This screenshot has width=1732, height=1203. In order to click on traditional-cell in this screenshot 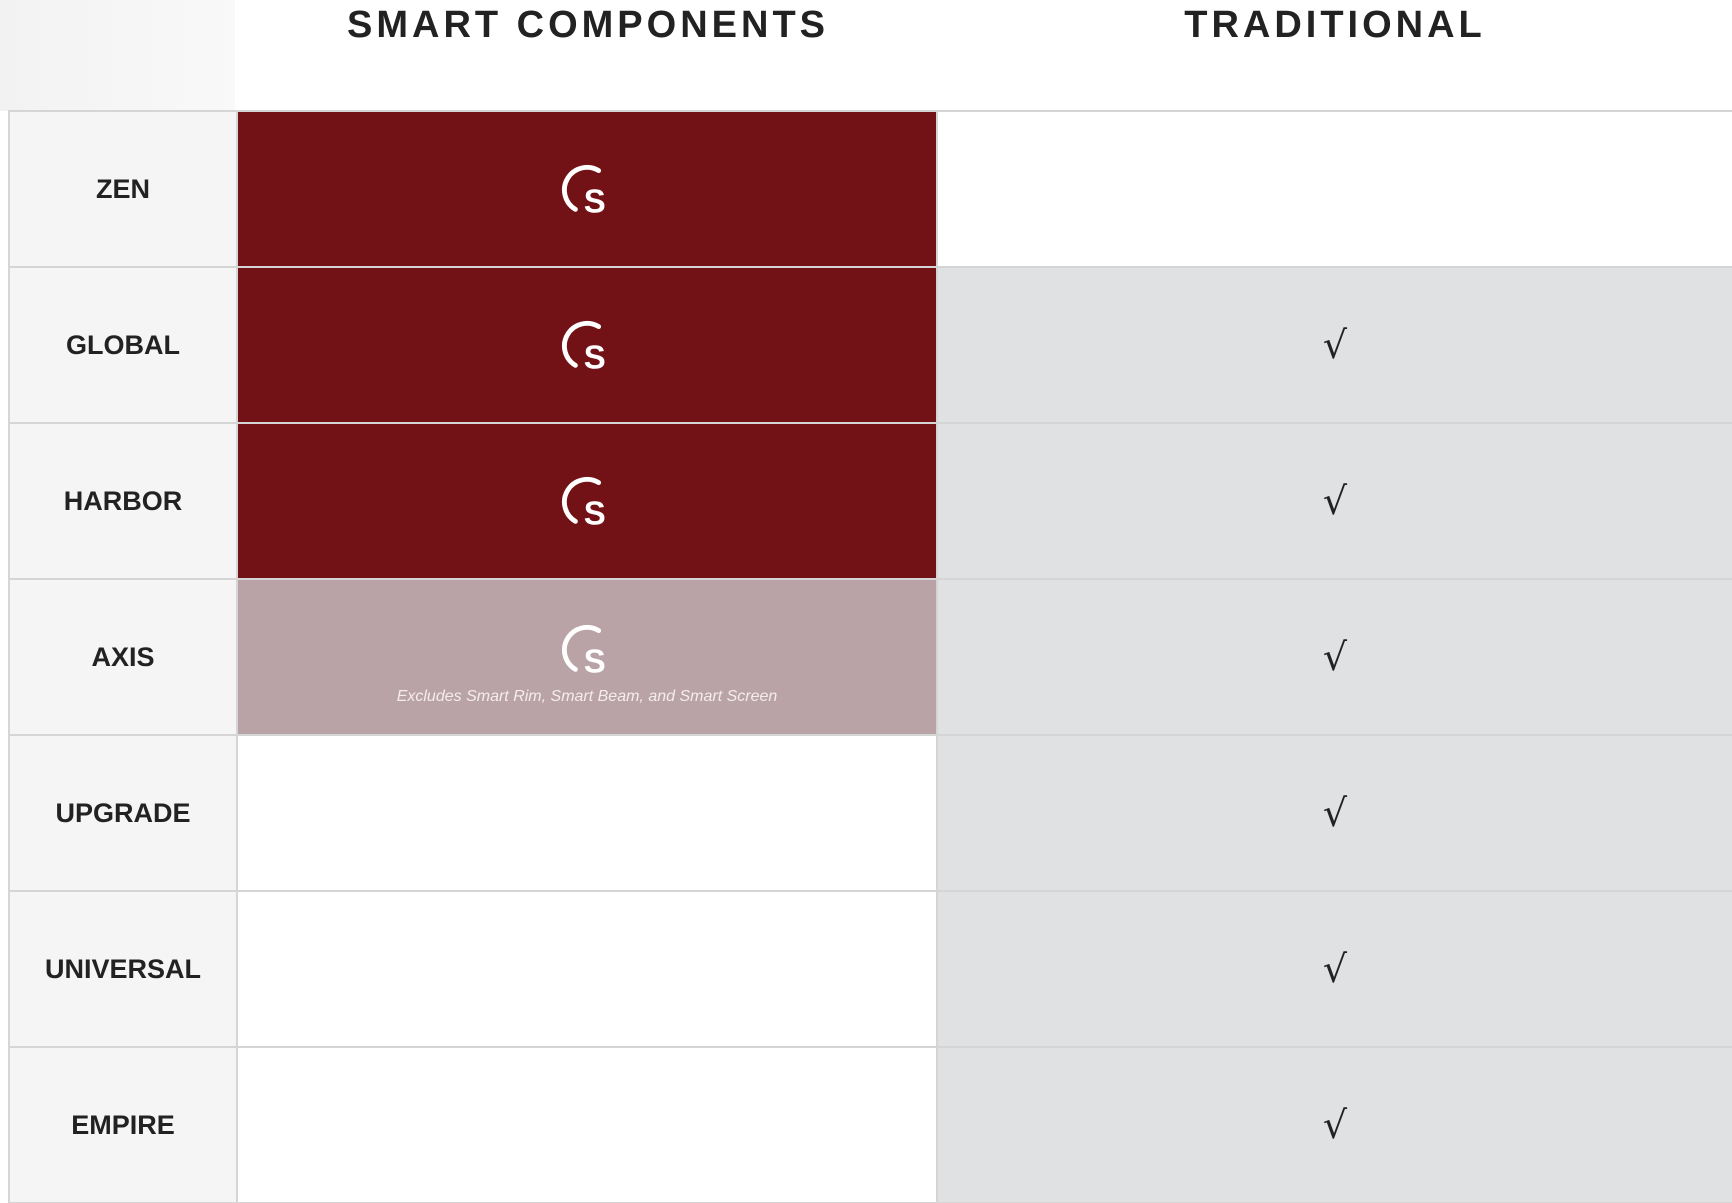, I will do `click(1335, 189)`.